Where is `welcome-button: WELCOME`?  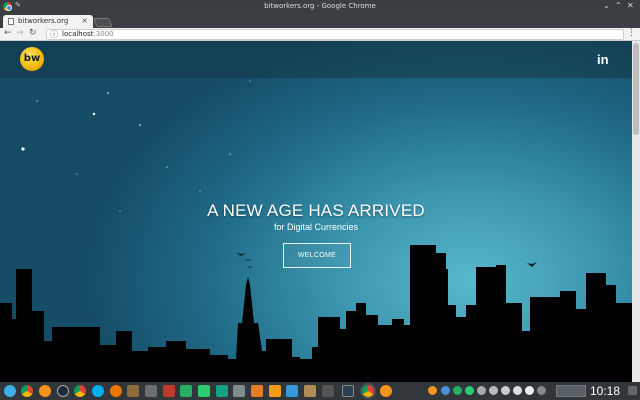 welcome-button: WELCOME is located at coordinates (317, 255).